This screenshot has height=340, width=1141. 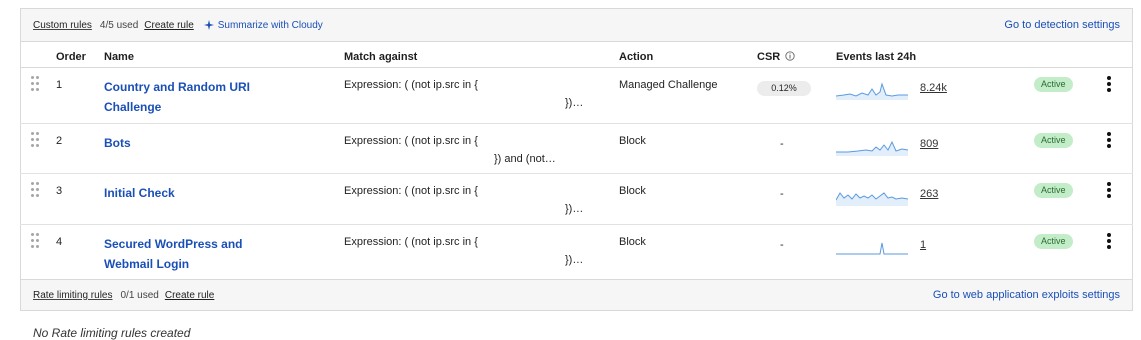 What do you see at coordinates (1026, 295) in the screenshot?
I see `web-app-exploits-settings-link: Go to web application exploits settings` at bounding box center [1026, 295].